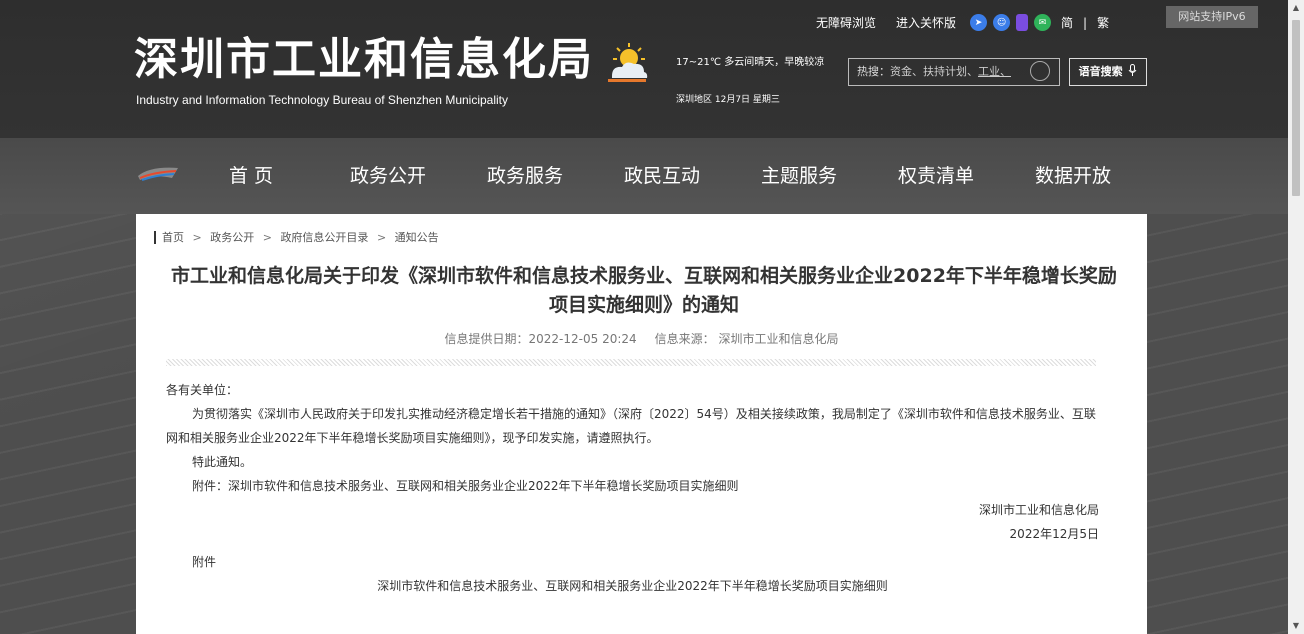 The width and height of the screenshot is (1304, 634). I want to click on site-title: 深圳市工业和信息化局, so click(364, 60).